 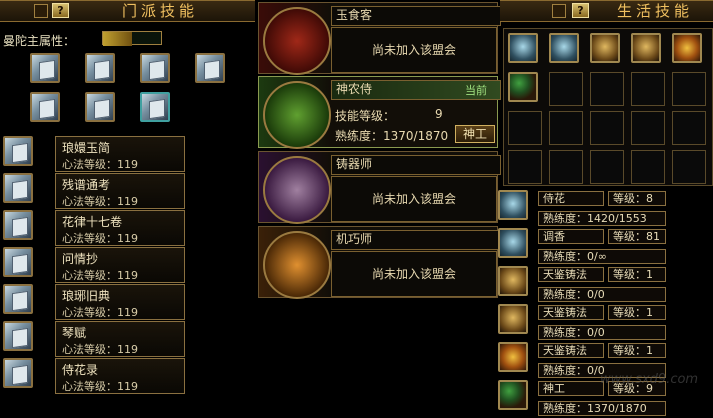 I want to click on list-item: 琅琊旧典 心法等级：119, so click(x=120, y=302).